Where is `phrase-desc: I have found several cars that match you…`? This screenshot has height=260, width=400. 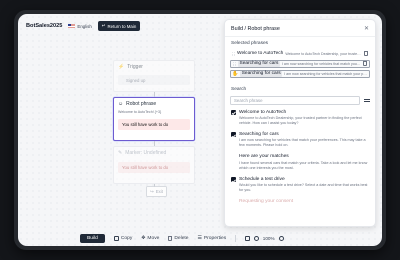 phrase-desc: I have found several cars that match you… is located at coordinates (303, 165).